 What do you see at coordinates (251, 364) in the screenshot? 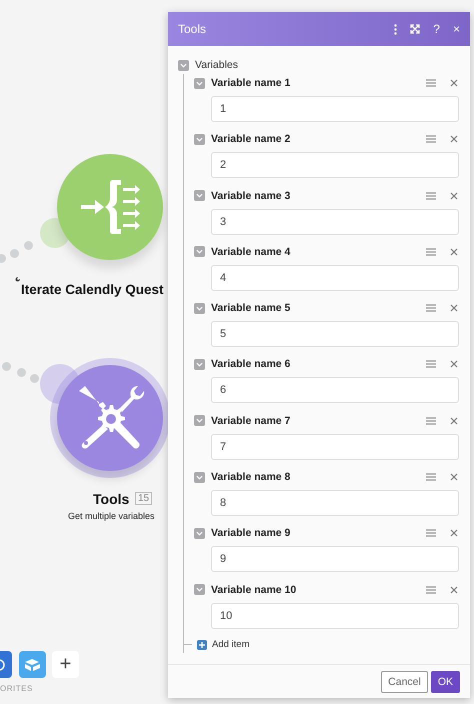
I see `variable-label: Variable name 6` at bounding box center [251, 364].